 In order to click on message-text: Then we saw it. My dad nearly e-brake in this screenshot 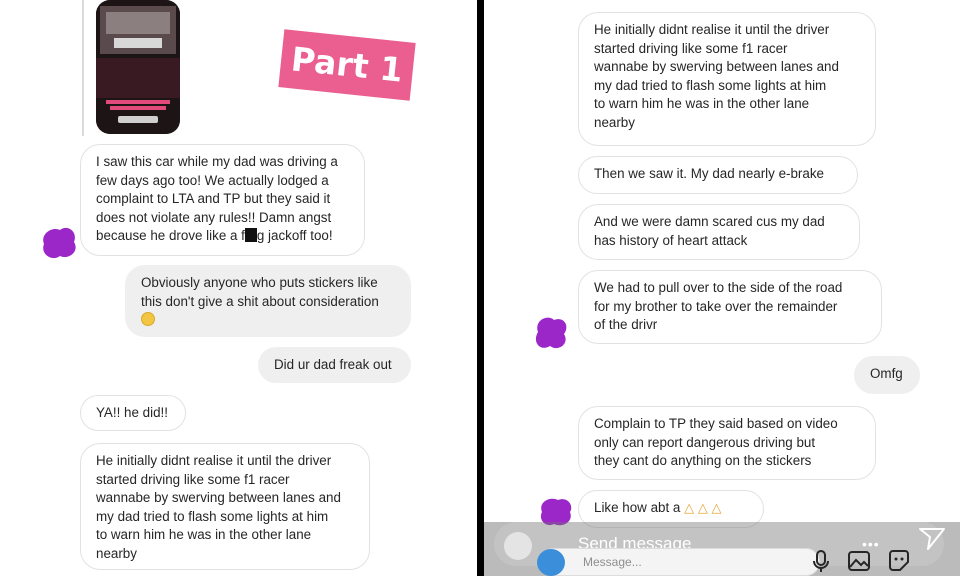, I will do `click(709, 173)`.